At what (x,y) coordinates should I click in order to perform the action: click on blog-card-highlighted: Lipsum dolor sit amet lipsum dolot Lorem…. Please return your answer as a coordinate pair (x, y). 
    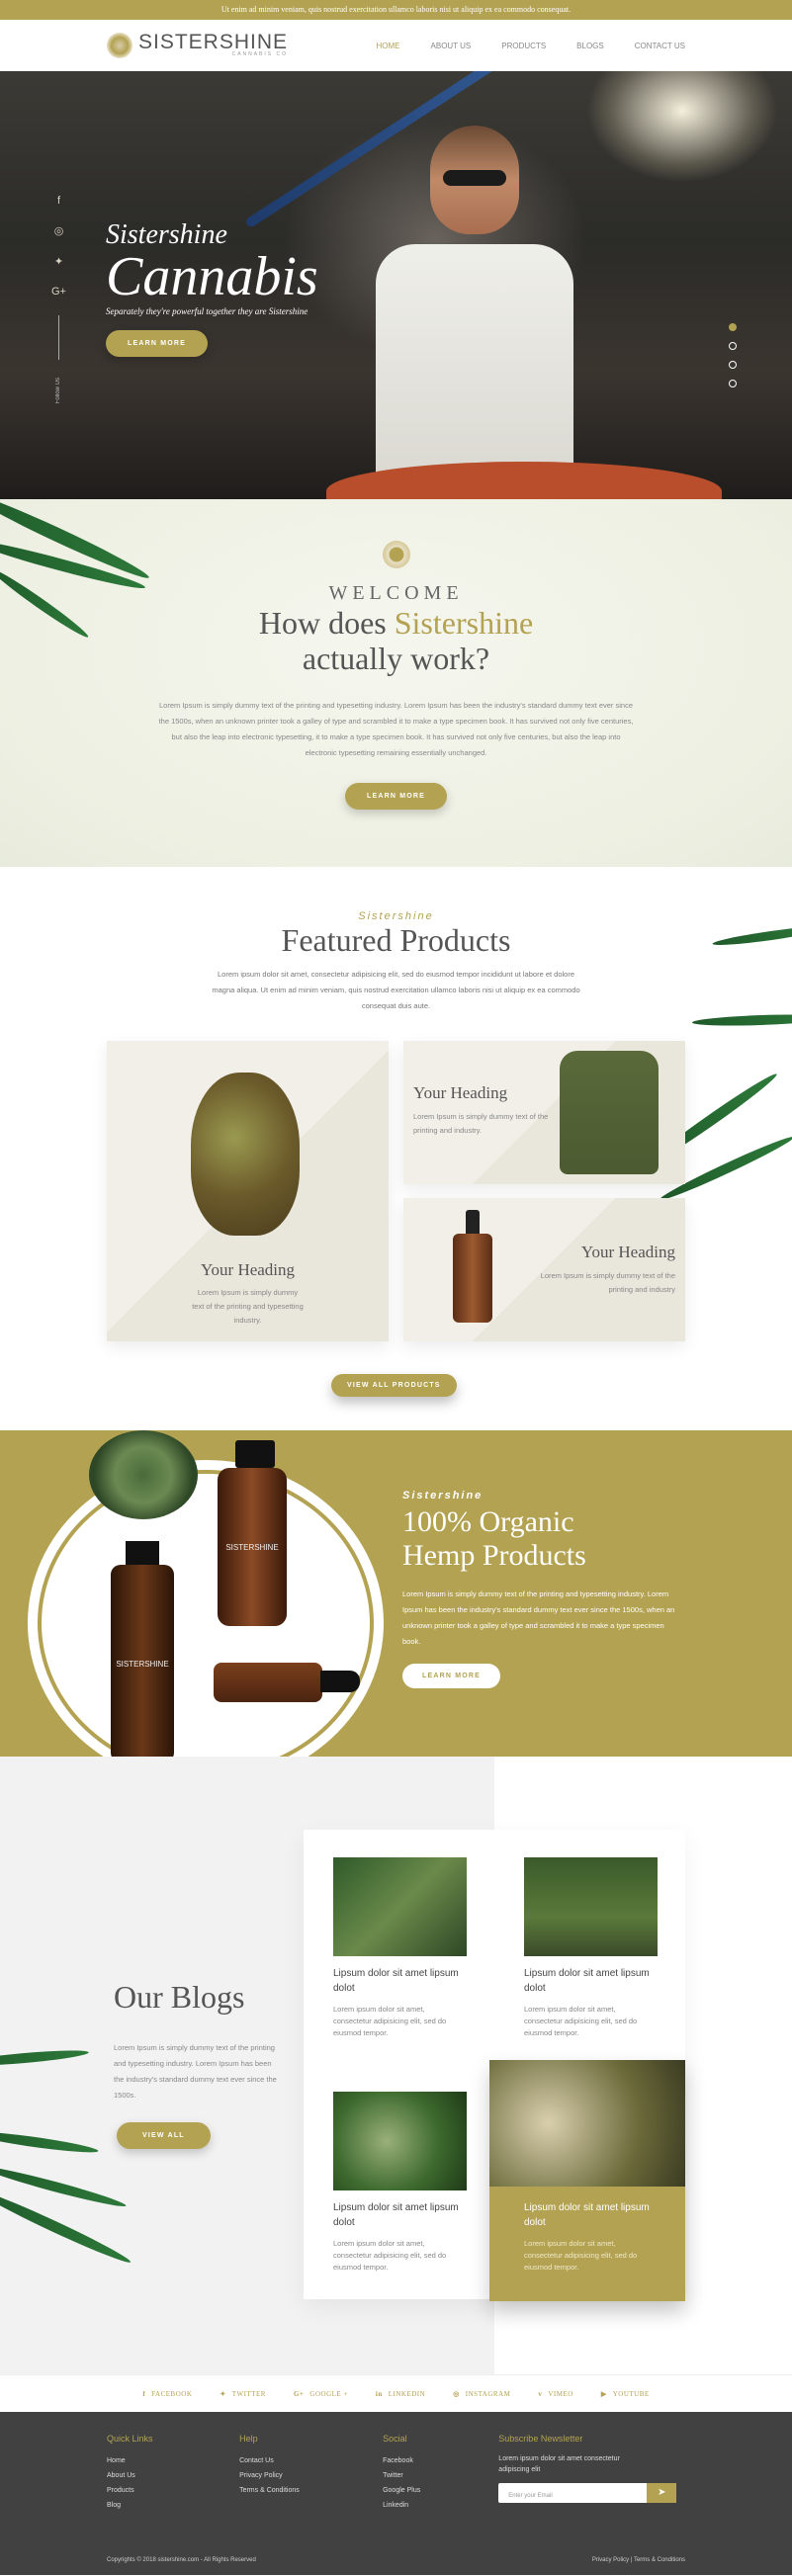
    Looking at the image, I should click on (587, 2180).